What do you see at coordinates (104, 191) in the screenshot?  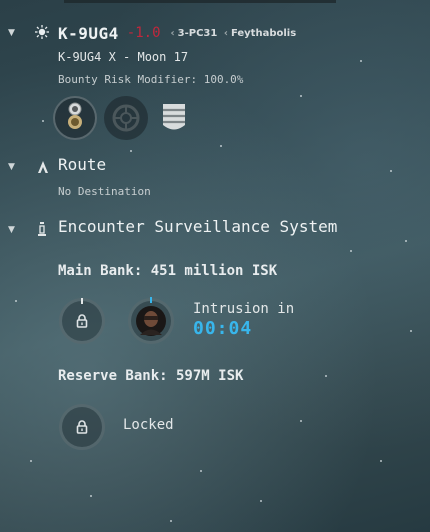 I see `route-status: No Destination` at bounding box center [104, 191].